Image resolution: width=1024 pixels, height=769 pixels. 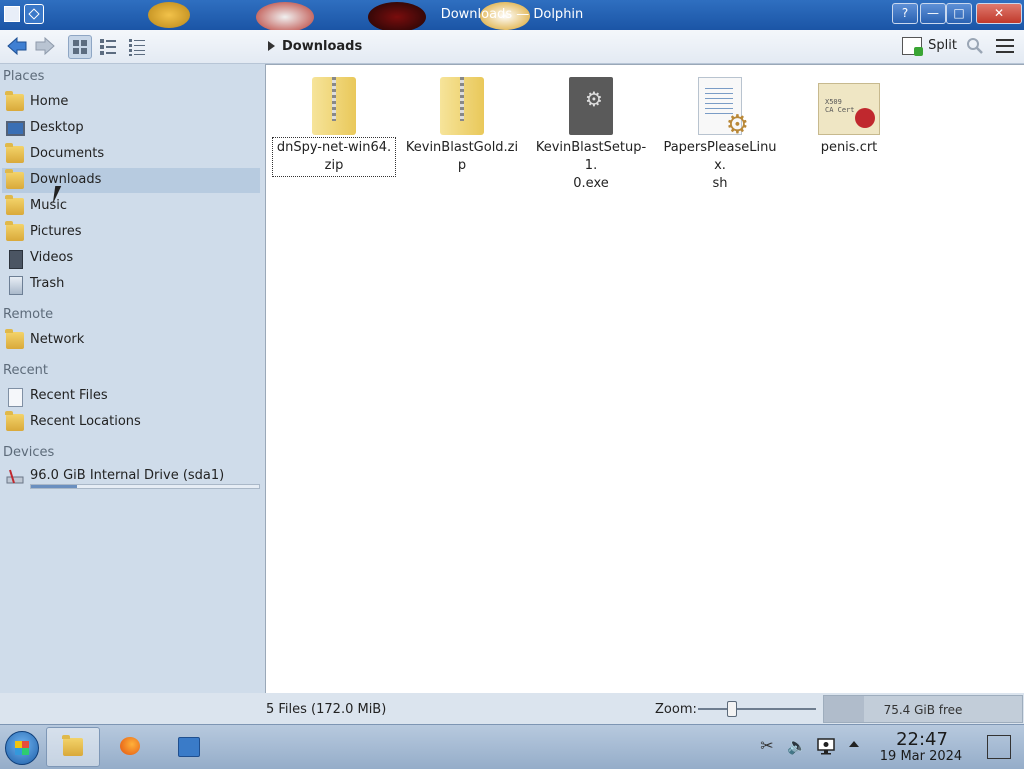 I want to click on forward-arrow-icon, so click(x=45, y=46).